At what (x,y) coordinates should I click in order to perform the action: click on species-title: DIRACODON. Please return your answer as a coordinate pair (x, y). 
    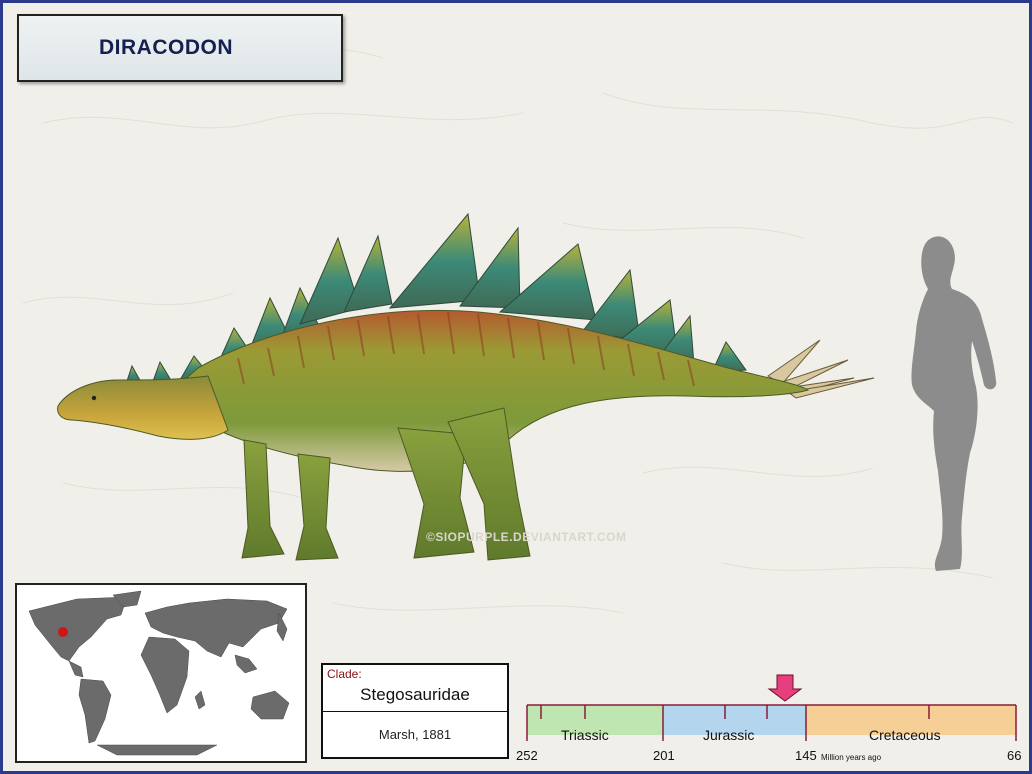
    Looking at the image, I should click on (166, 47).